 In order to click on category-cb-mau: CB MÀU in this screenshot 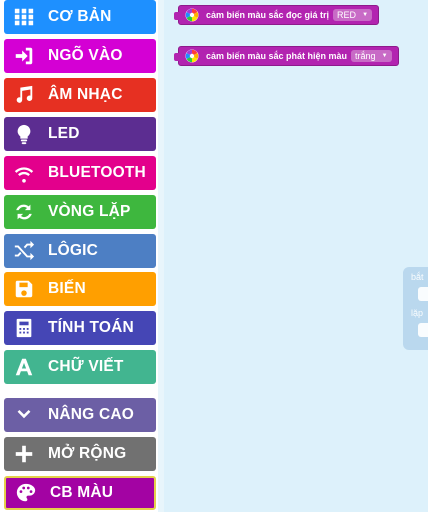, I will do `click(80, 493)`.